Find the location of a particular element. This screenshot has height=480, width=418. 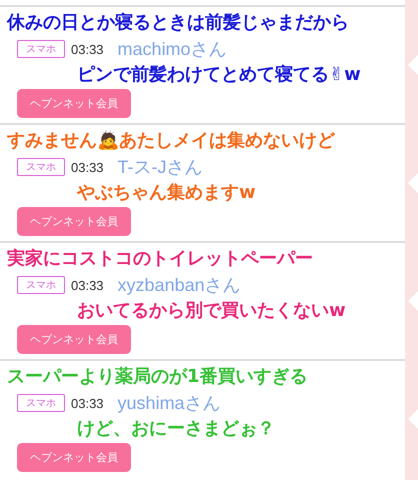

caption-text: 実家にコストコのトイレットペーパー is located at coordinates (160, 259).